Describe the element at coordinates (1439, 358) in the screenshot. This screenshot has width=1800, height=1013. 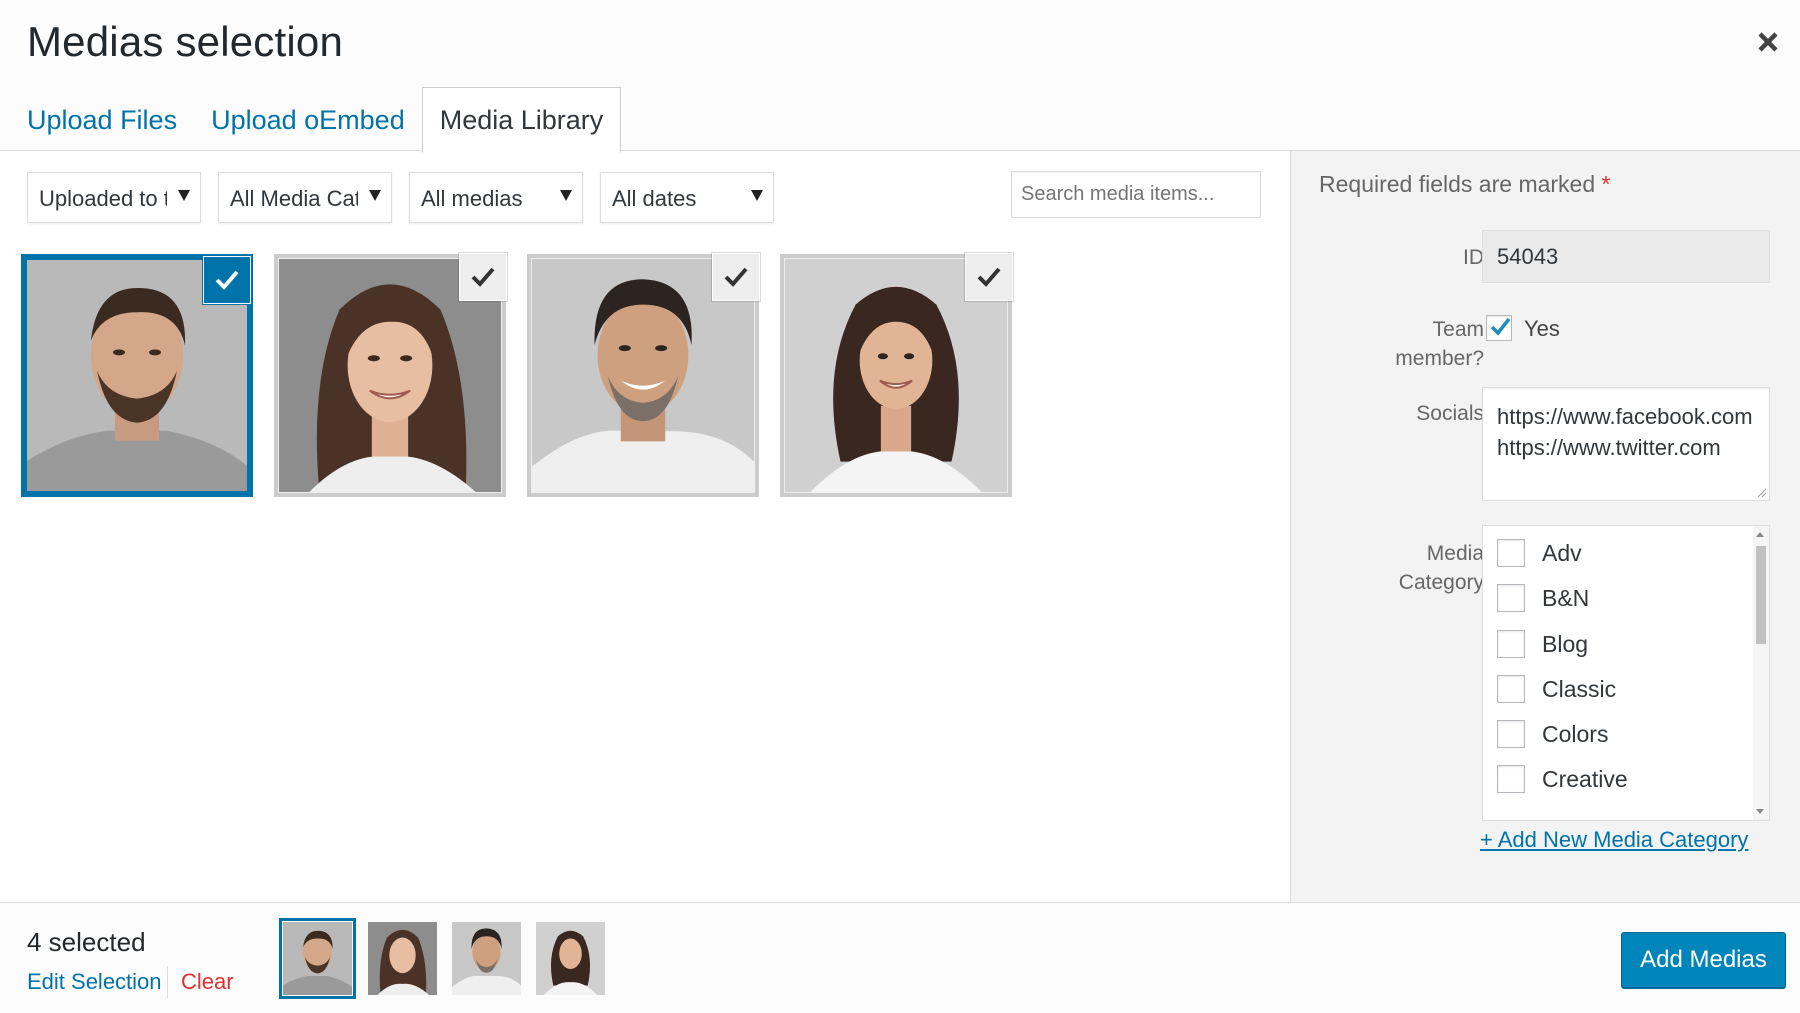
I see `team-label-line-2: member?` at that location.